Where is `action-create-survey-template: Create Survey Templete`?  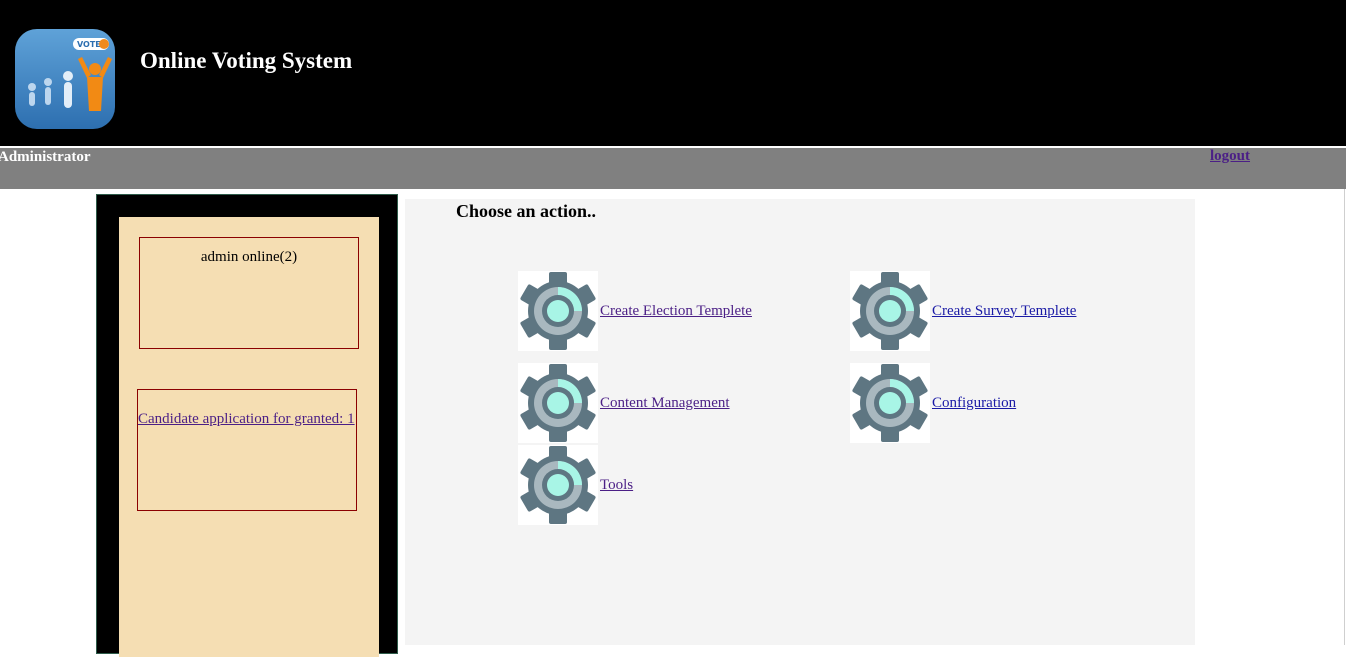
action-create-survey-template: Create Survey Templete is located at coordinates (963, 311).